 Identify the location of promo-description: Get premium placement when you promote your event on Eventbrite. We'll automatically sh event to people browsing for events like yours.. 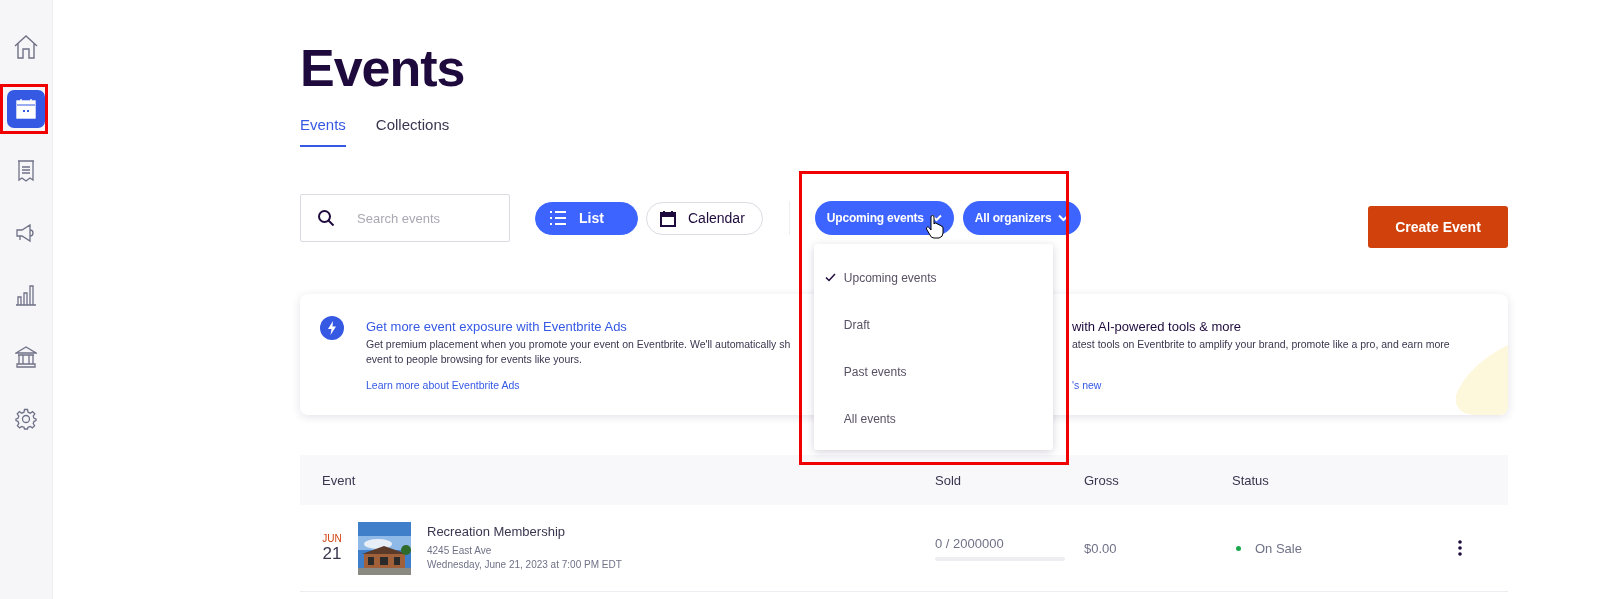
(578, 352).